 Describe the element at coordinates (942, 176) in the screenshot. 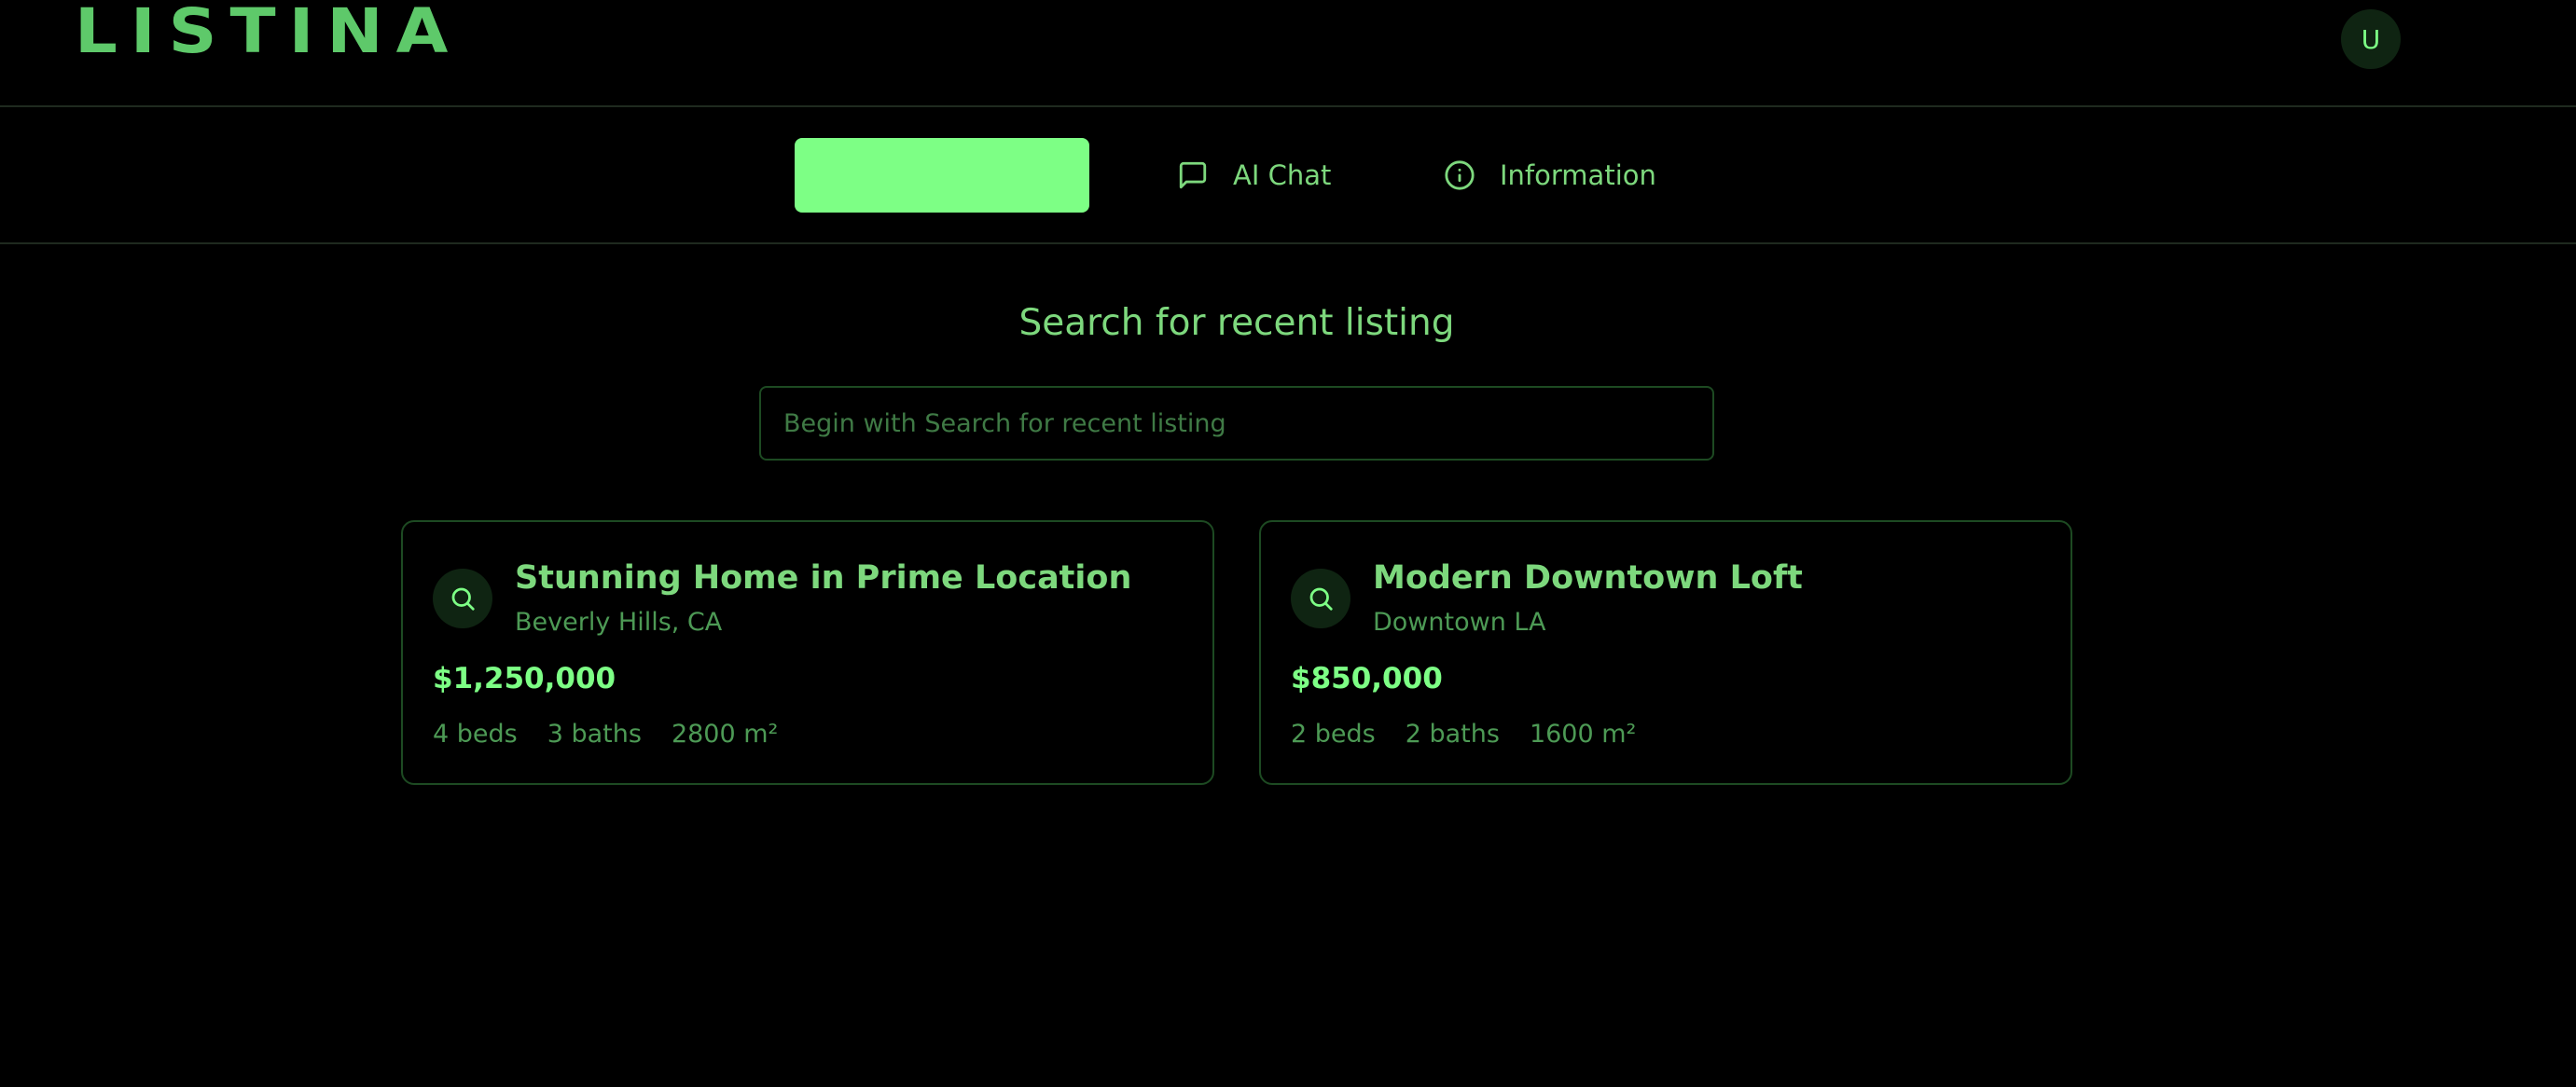

I see `nav-active-tab` at that location.